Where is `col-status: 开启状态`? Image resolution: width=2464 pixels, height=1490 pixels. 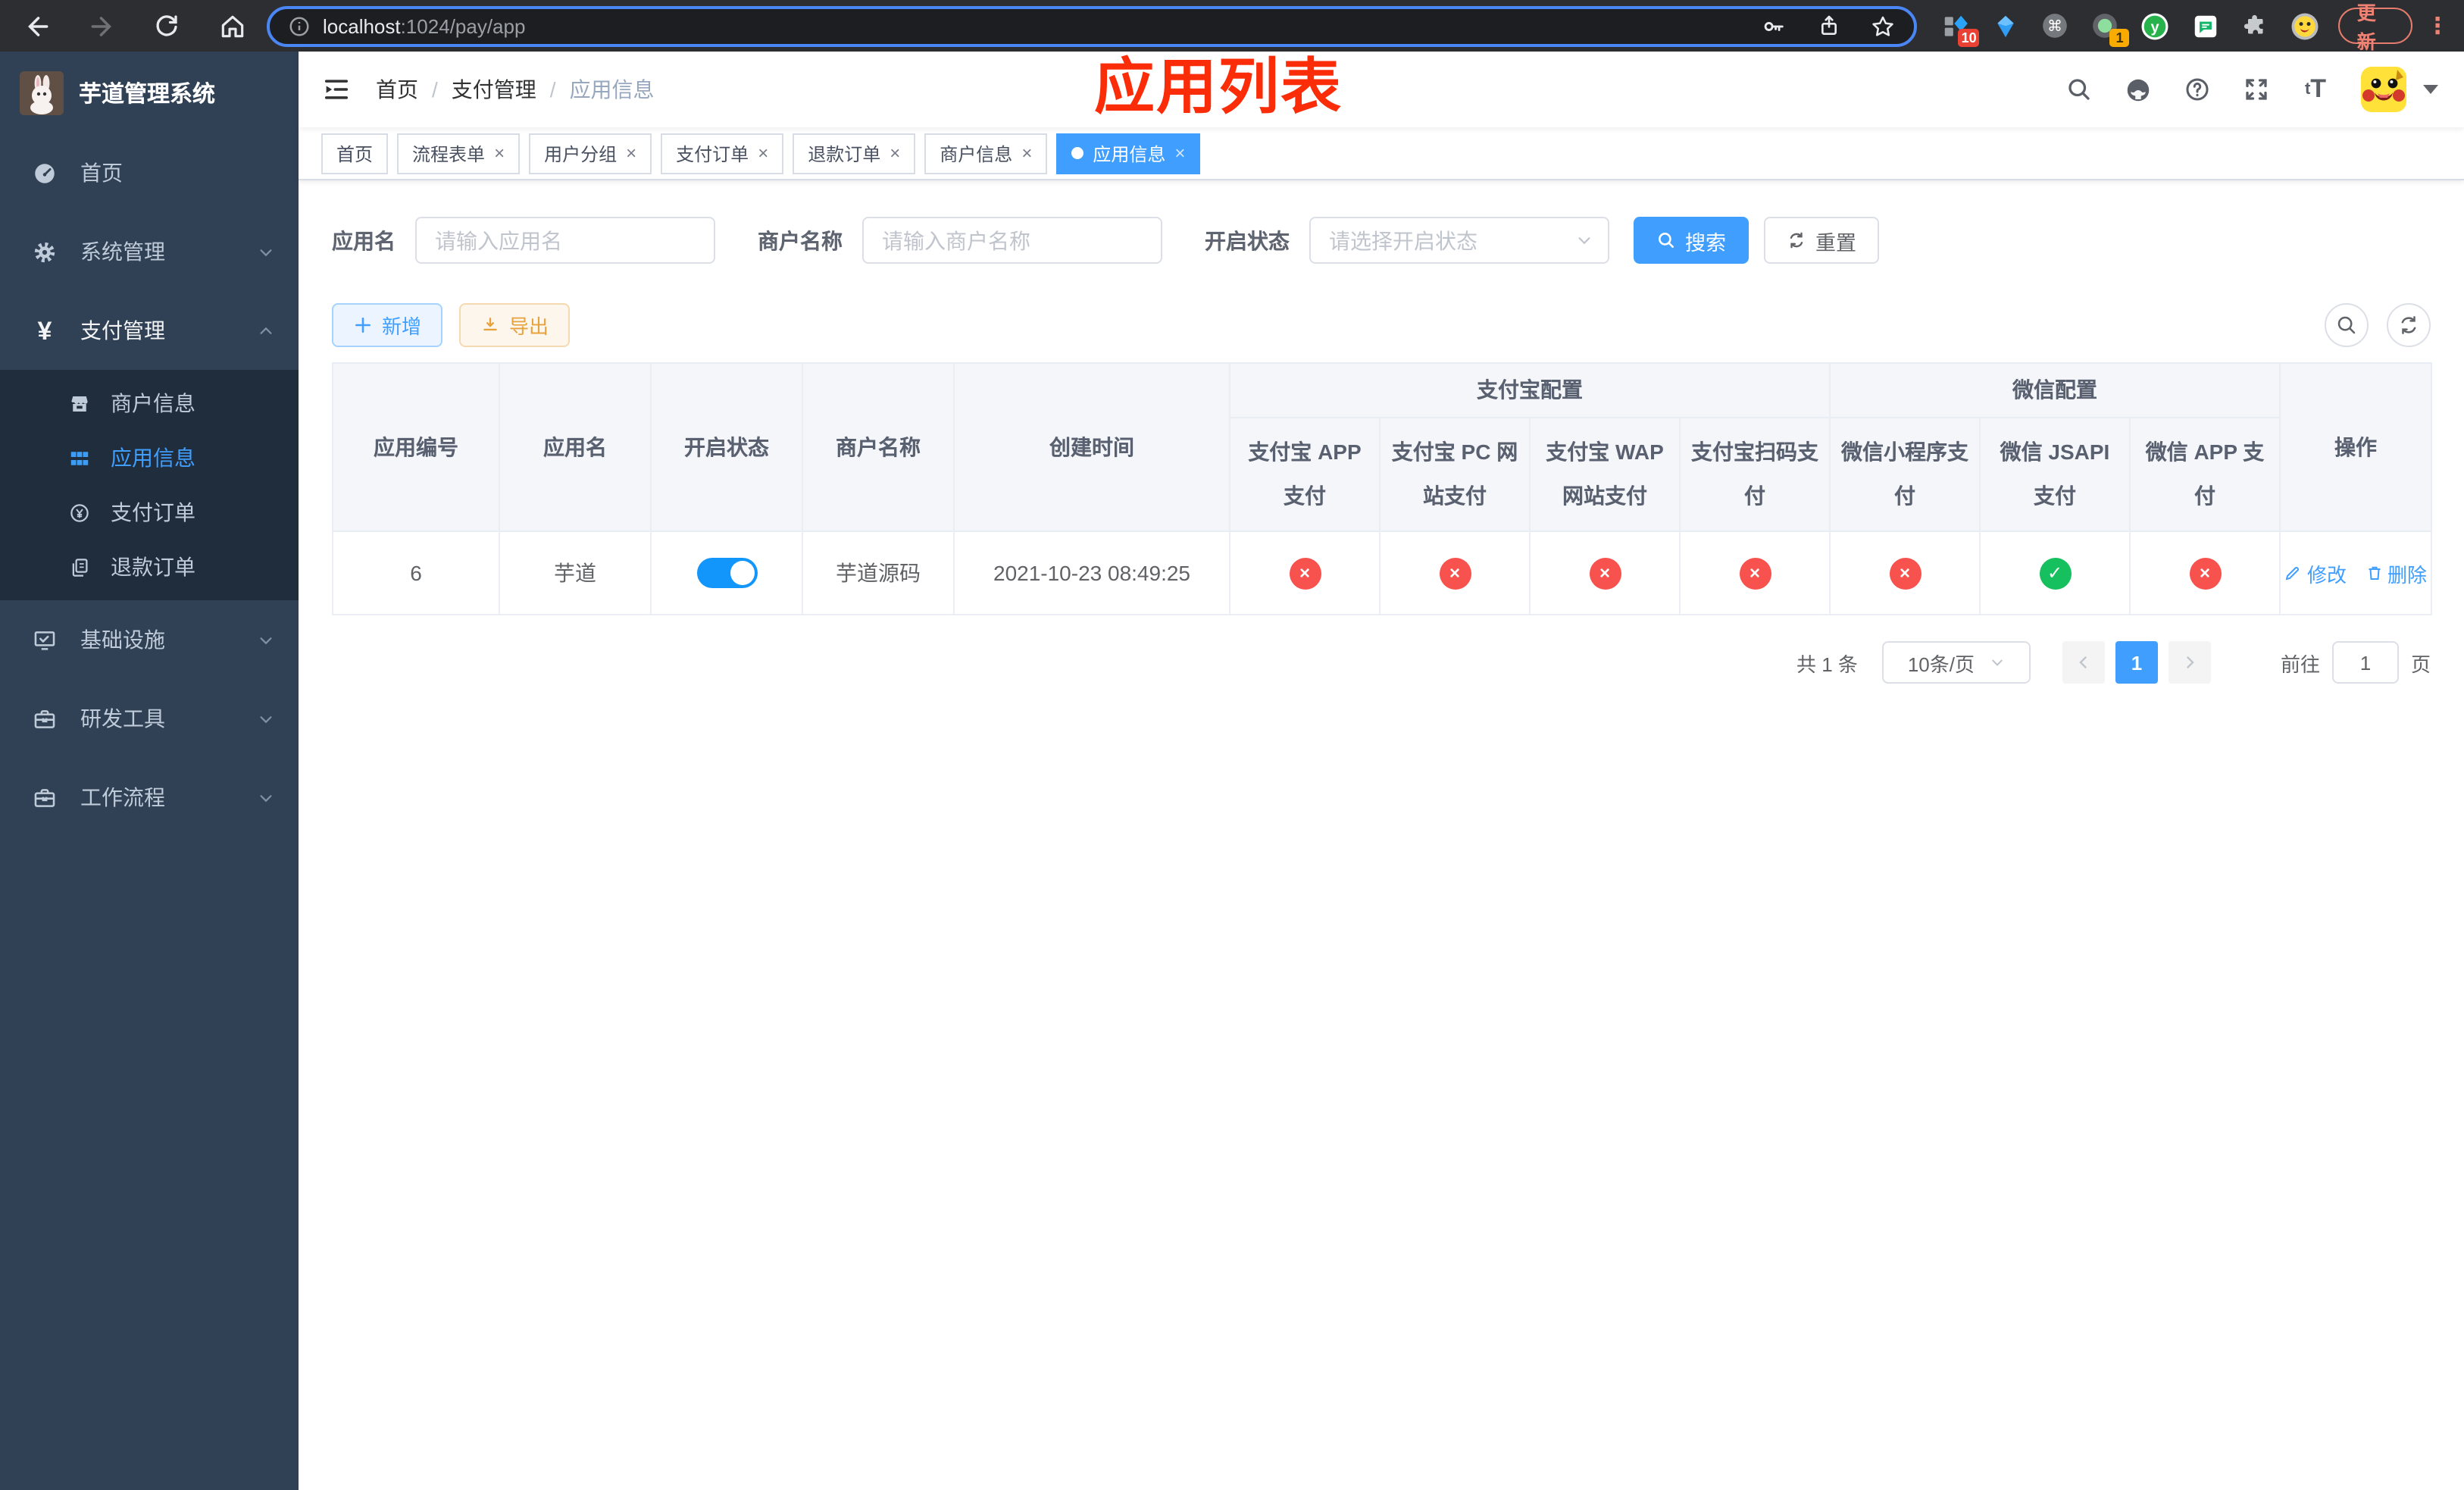
col-status: 开启状态 is located at coordinates (726, 447).